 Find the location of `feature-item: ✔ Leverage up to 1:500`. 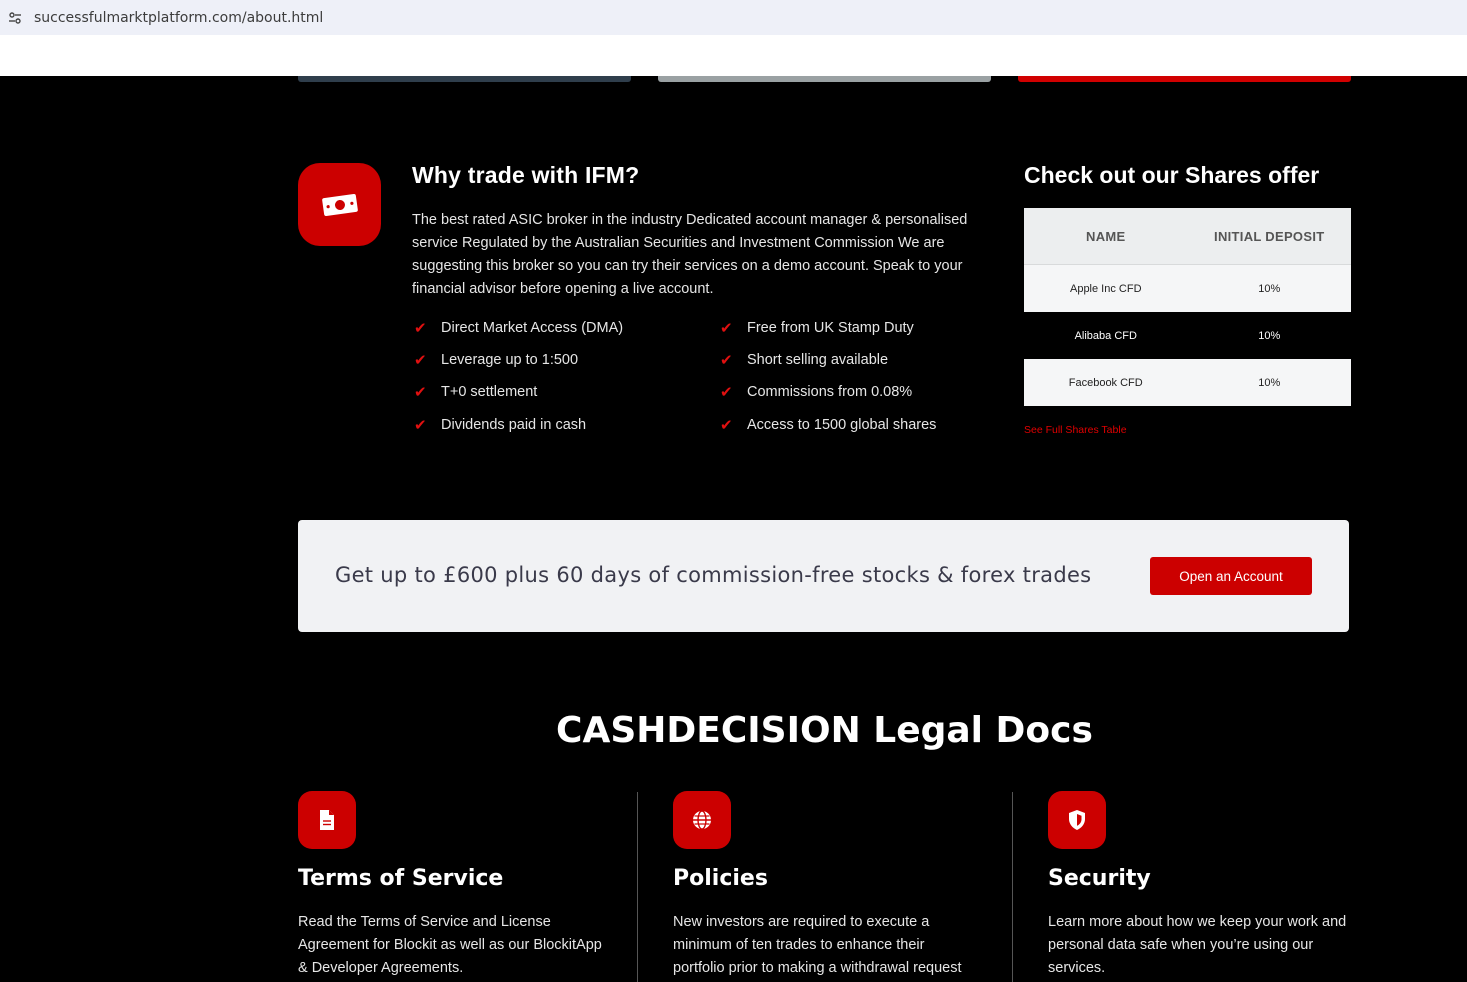

feature-item: ✔ Leverage up to 1:500 is located at coordinates (496, 360).